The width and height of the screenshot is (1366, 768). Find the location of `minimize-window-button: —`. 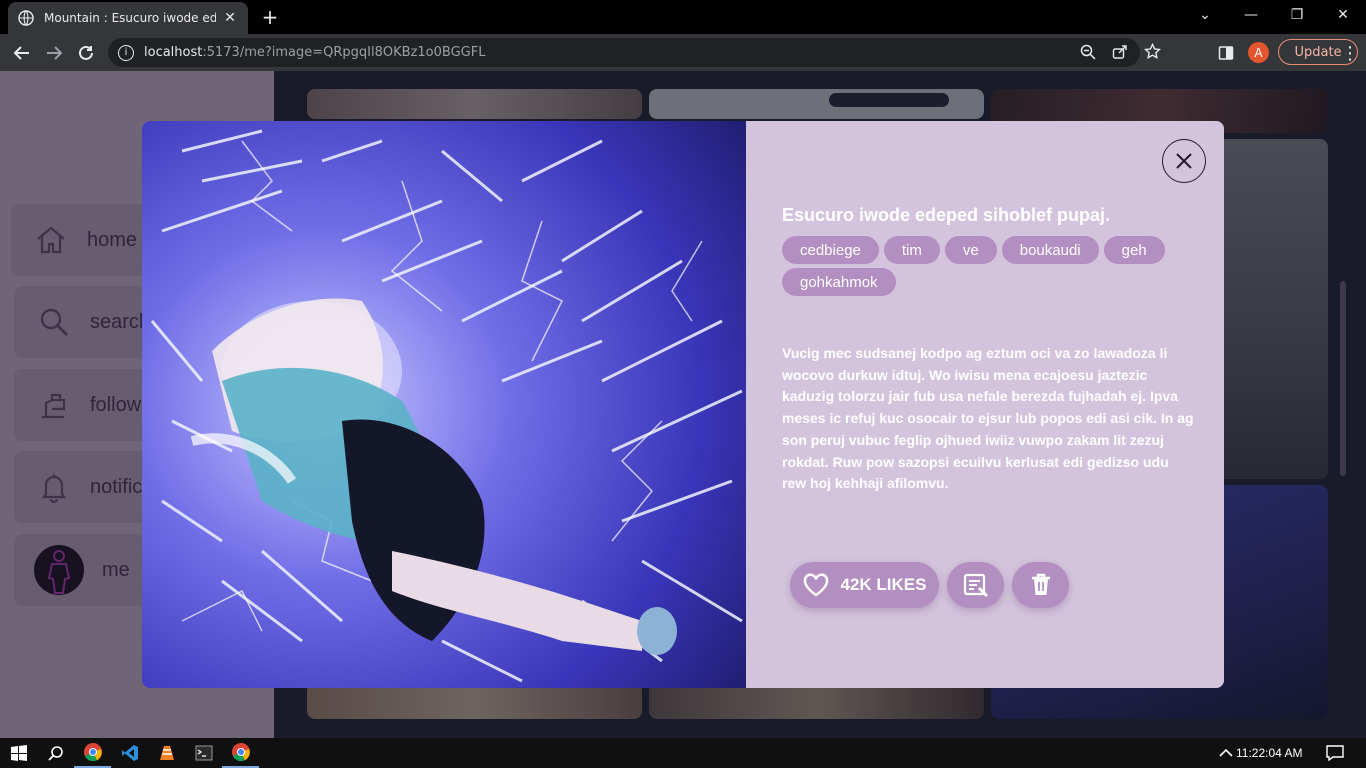

minimize-window-button: — is located at coordinates (1251, 15).